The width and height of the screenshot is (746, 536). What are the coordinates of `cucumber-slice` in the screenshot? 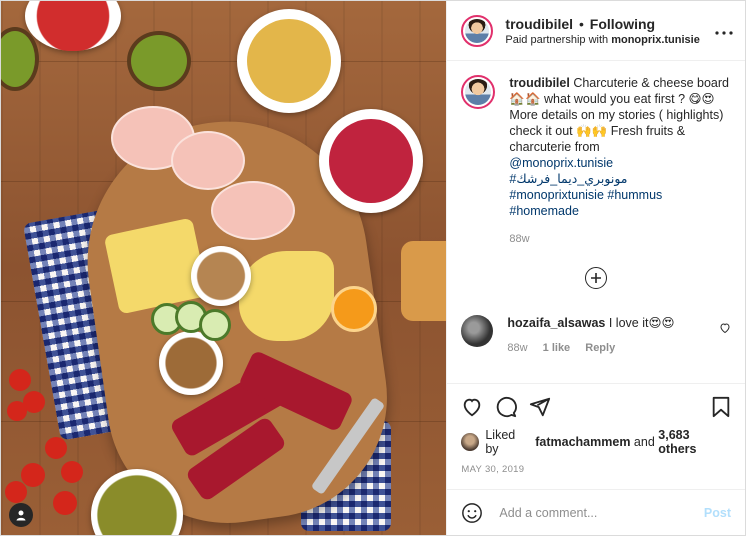 It's located at (215, 325).